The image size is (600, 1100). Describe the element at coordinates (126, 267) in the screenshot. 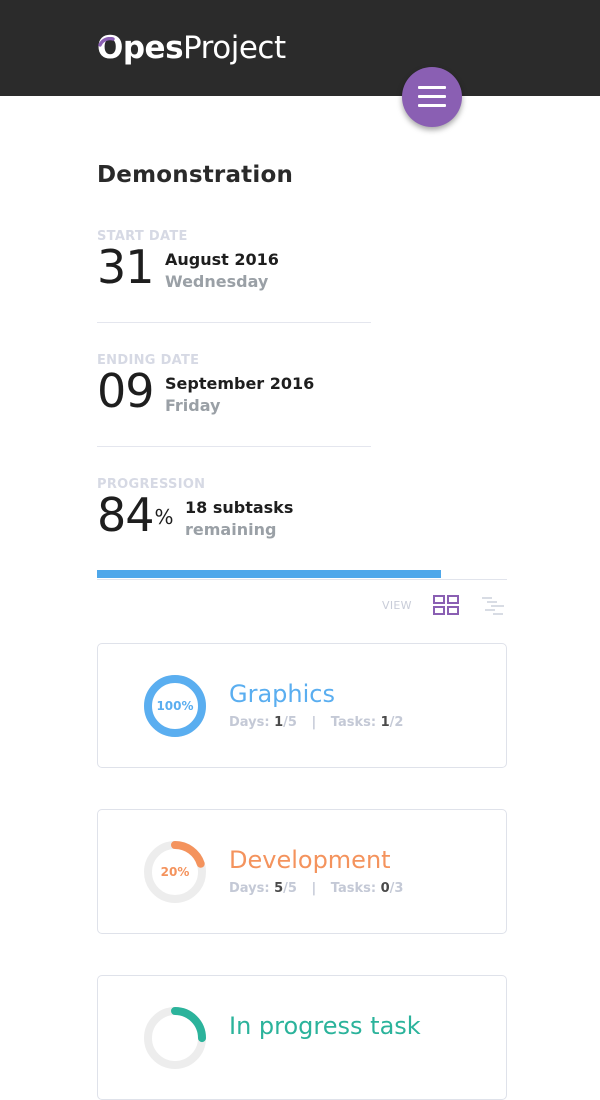

I see `start-day: 31` at that location.